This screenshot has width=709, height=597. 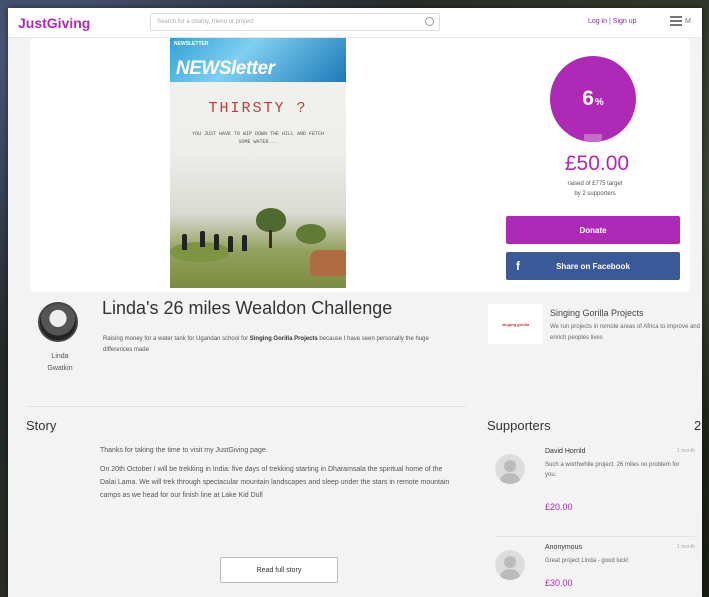 I want to click on login-signup-link: Log in | Sign up, so click(x=612, y=21).